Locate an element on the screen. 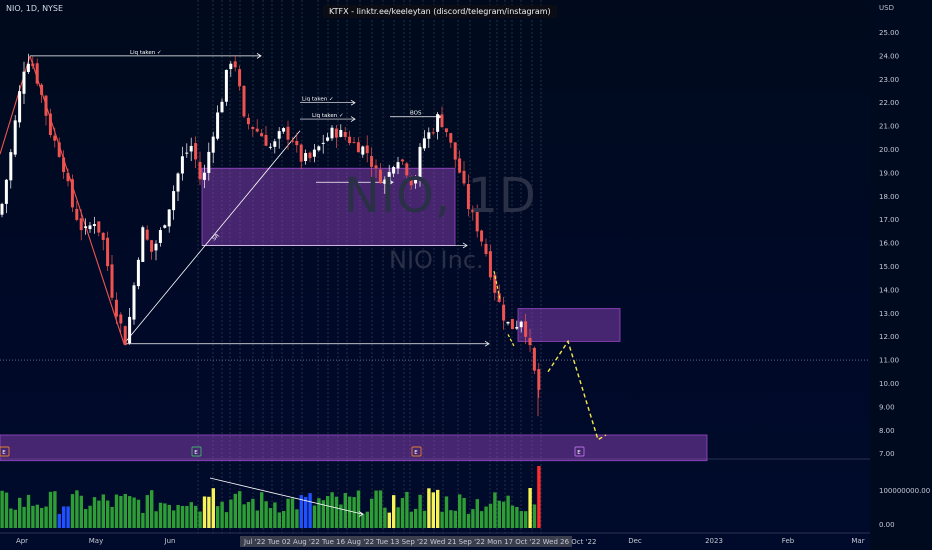 This screenshot has height=550, width=932. currency-label: USD is located at coordinates (886, 8).